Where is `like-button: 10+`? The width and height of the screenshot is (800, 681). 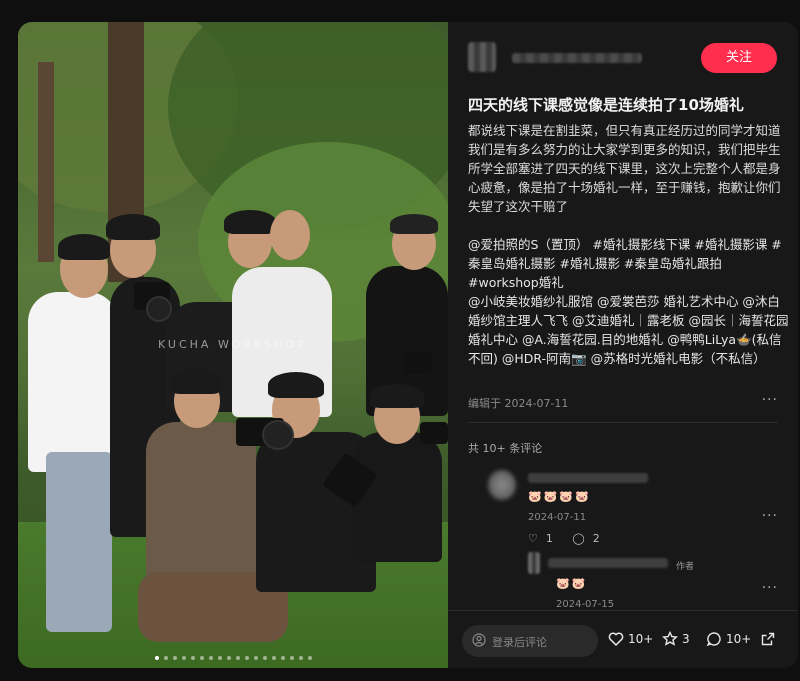 like-button: 10+ is located at coordinates (630, 639).